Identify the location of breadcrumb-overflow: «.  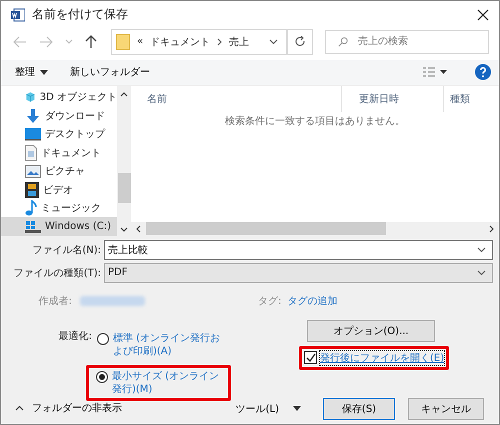
(140, 42).